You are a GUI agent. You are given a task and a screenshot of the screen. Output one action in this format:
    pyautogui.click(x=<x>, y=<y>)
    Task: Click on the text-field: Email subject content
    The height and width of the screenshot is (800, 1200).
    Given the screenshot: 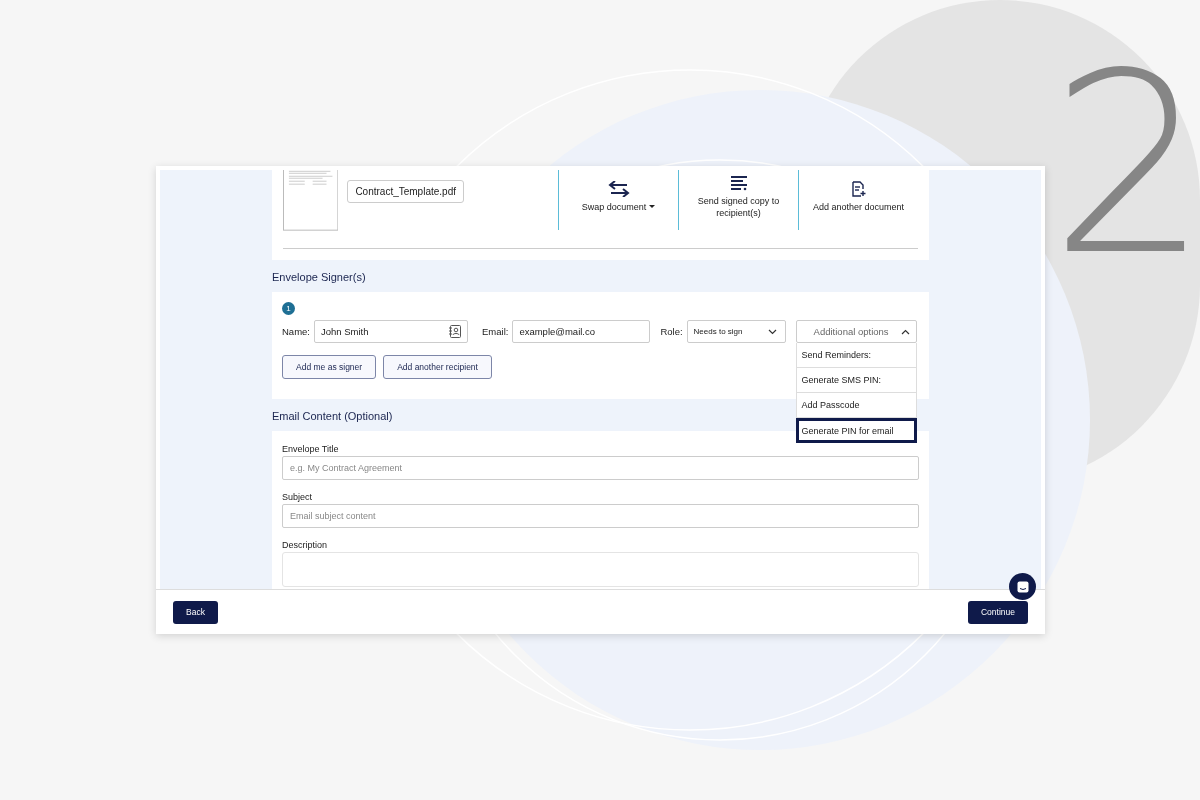 What is the action you would take?
    pyautogui.click(x=600, y=516)
    